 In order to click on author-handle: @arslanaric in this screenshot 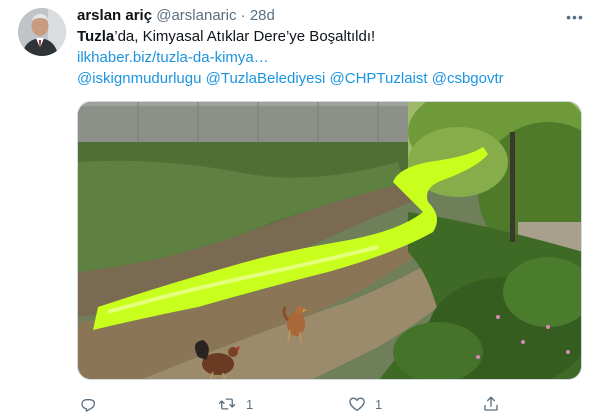, I will do `click(196, 15)`.